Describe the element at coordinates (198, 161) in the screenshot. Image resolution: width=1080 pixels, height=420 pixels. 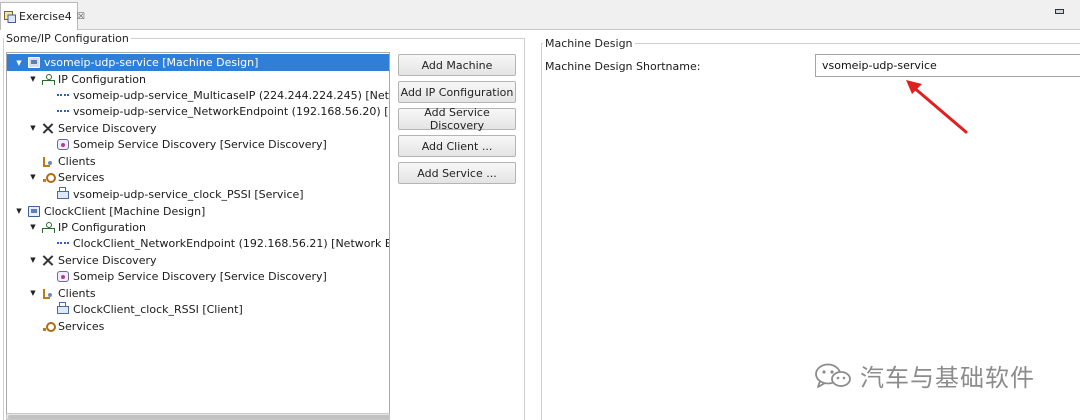
I see `tree-item-clients: Clients` at that location.